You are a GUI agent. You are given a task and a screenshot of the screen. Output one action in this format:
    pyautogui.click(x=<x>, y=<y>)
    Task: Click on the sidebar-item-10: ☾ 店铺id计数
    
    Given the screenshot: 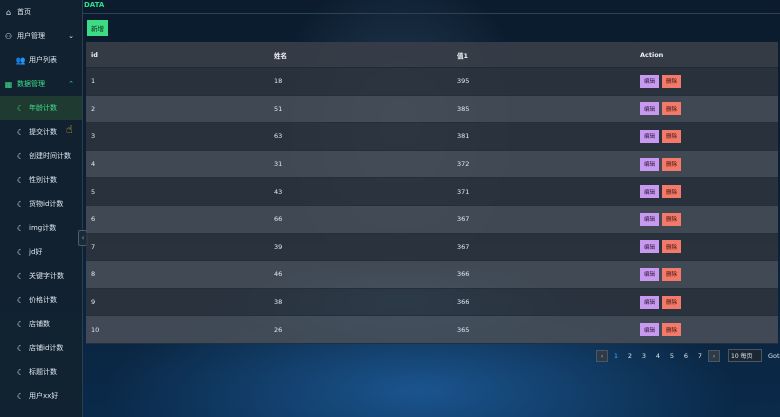 What is the action you would take?
    pyautogui.click(x=41, y=348)
    